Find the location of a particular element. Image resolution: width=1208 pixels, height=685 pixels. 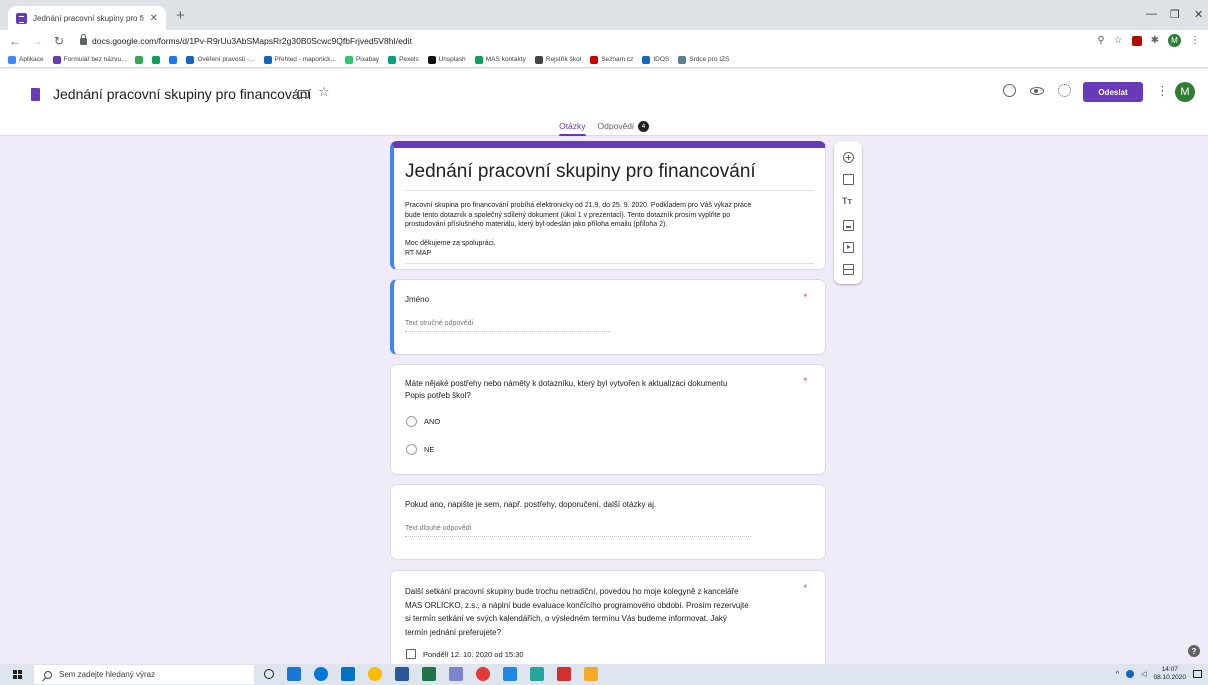

star-icon: ☆ is located at coordinates (324, 92).